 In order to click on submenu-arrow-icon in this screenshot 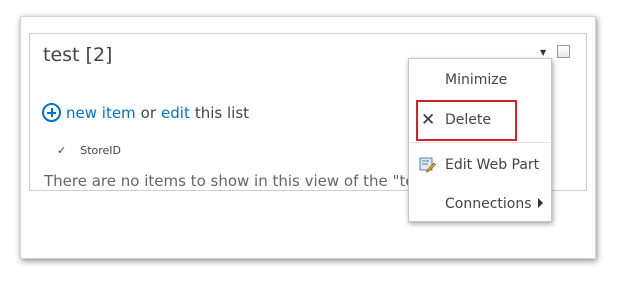, I will do `click(540, 203)`.